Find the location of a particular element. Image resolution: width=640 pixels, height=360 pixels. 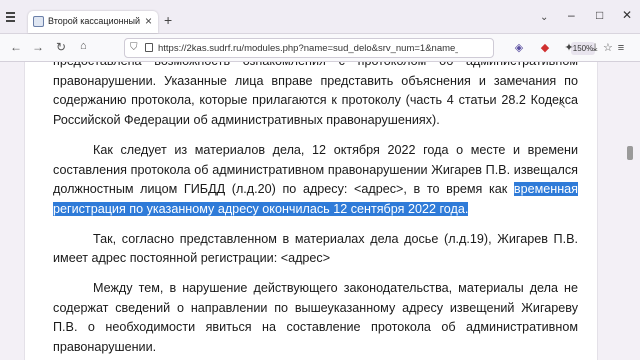

forward-button: → is located at coordinates (38, 47).